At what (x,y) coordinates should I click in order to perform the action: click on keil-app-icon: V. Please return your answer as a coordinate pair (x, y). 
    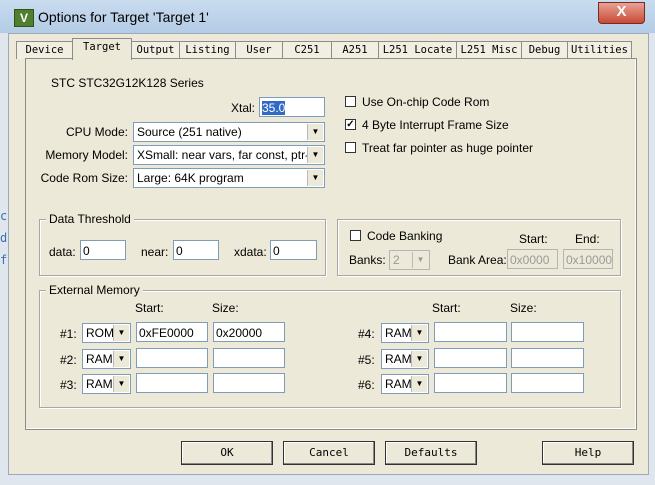
    Looking at the image, I should click on (24, 18).